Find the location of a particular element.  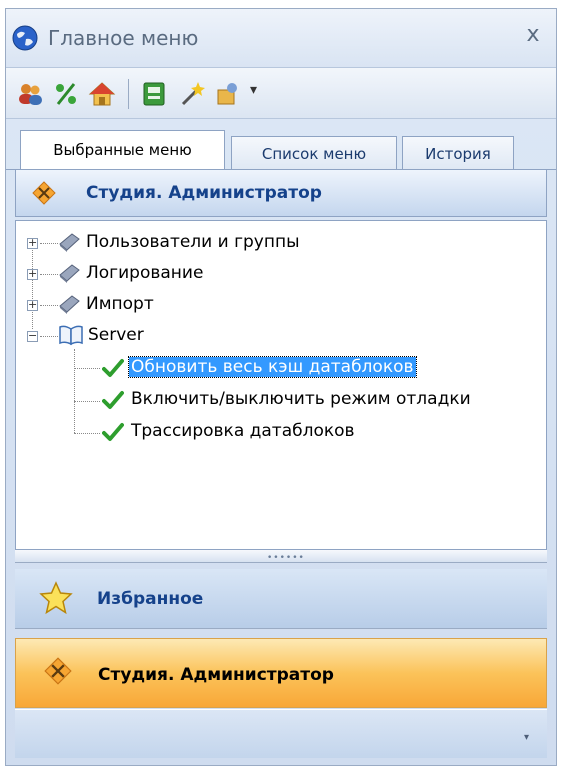

toolbar-separator is located at coordinates (128, 94).